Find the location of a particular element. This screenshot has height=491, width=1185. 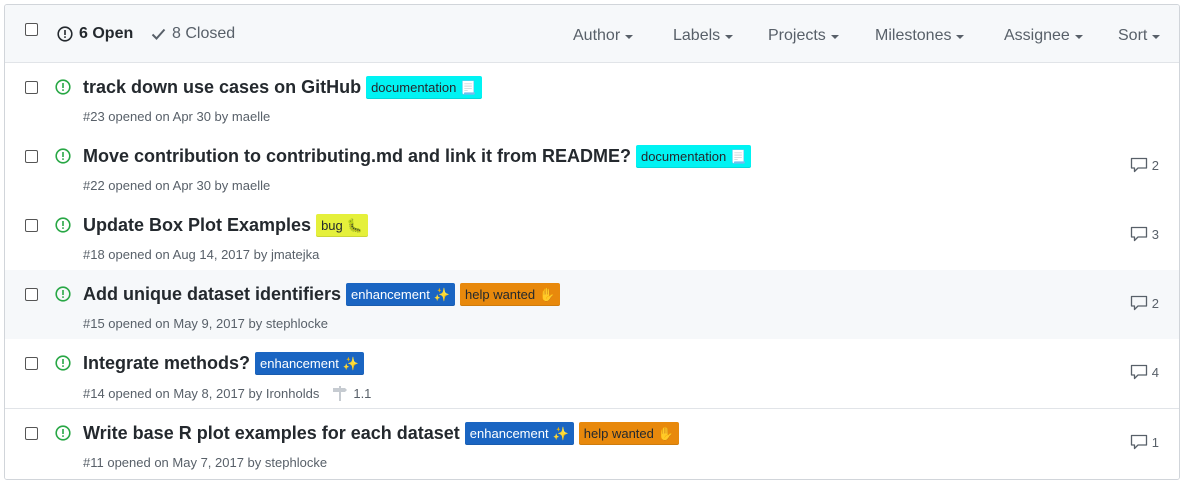

labels-filter-dropdown: Labels is located at coordinates (703, 36).